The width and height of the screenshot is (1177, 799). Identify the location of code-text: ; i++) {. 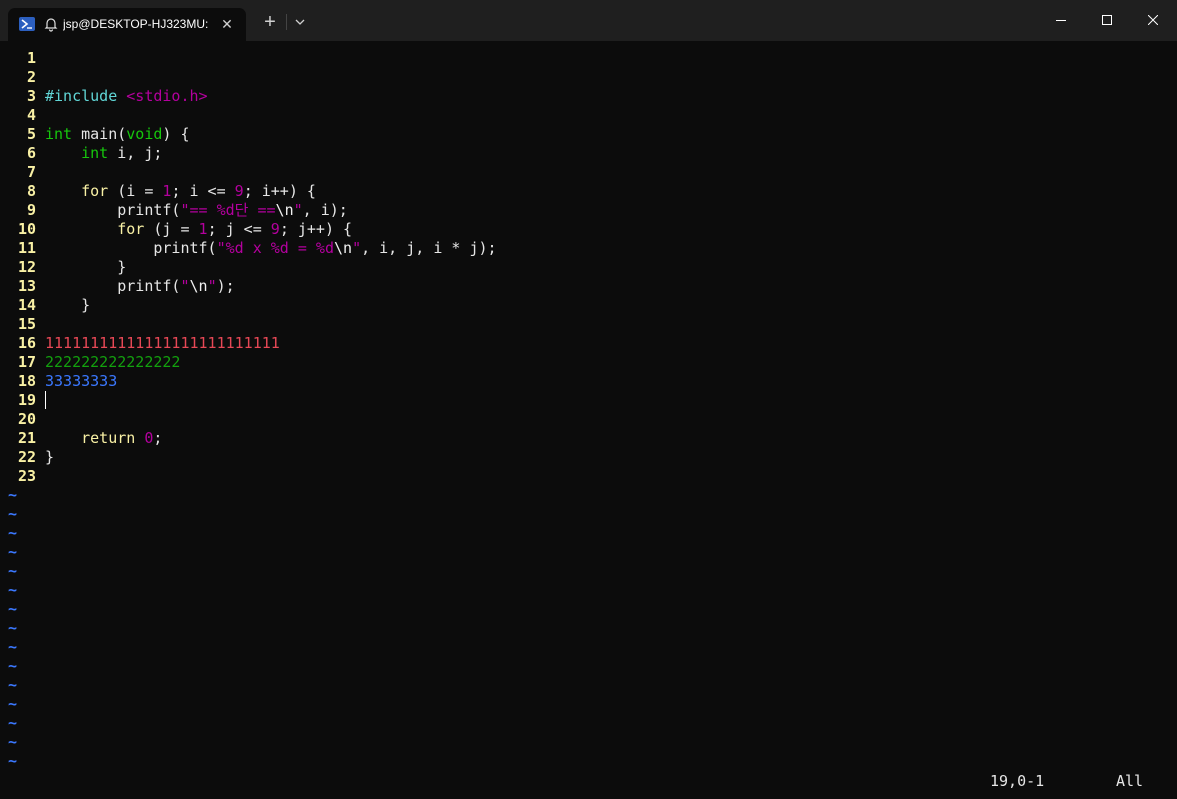
(279, 191).